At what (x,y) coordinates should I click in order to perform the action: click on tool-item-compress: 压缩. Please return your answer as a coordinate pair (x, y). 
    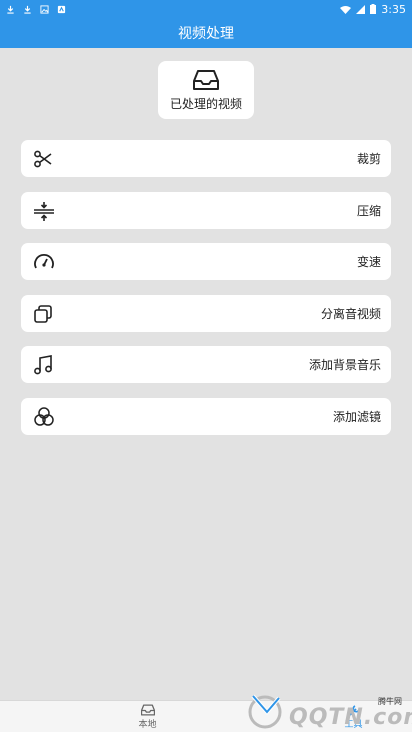
    Looking at the image, I should click on (206, 210).